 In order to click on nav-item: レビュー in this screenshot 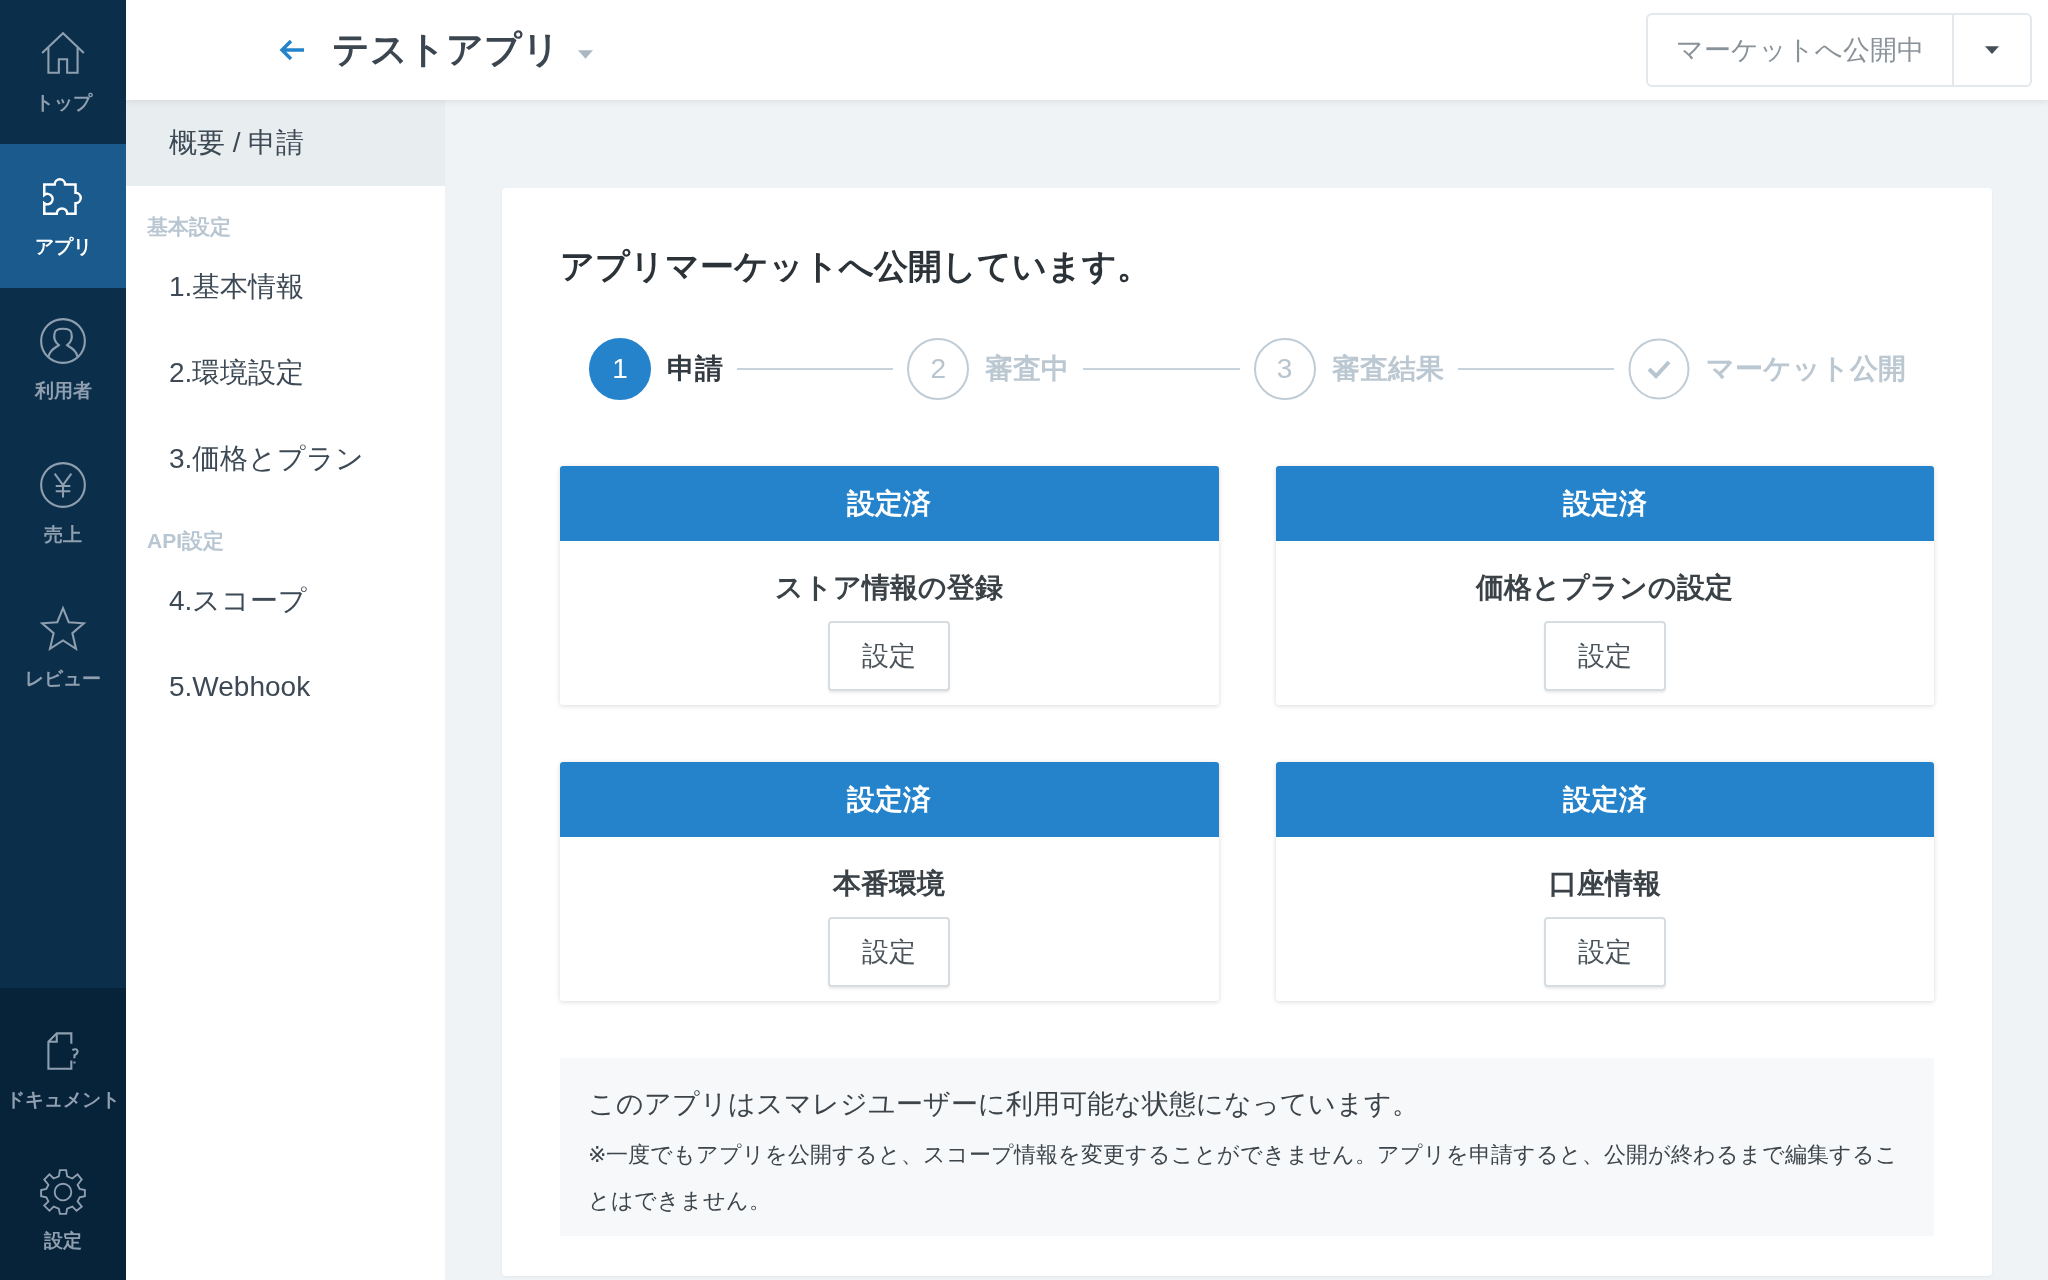, I will do `click(63, 648)`.